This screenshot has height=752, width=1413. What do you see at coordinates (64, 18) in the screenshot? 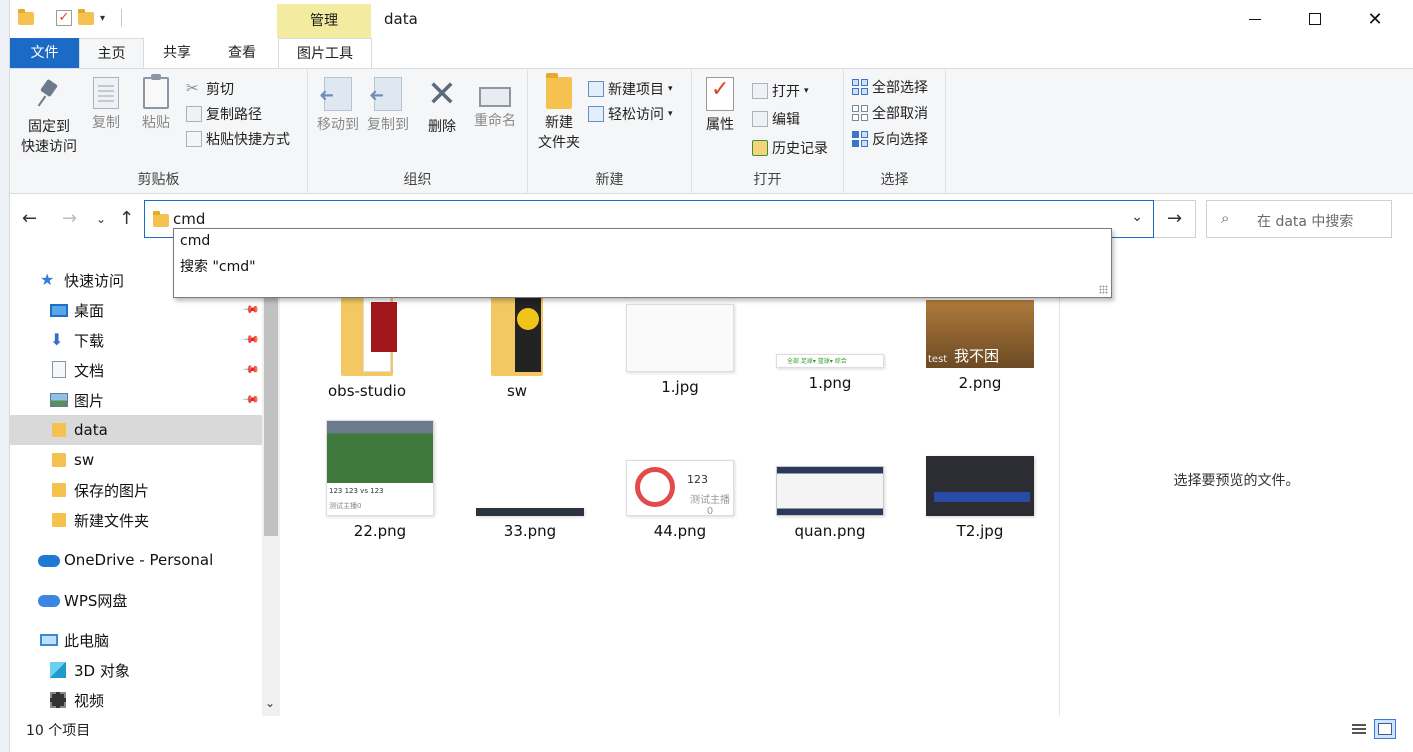
I see `properties-checkbox-icon: ✓` at bounding box center [64, 18].